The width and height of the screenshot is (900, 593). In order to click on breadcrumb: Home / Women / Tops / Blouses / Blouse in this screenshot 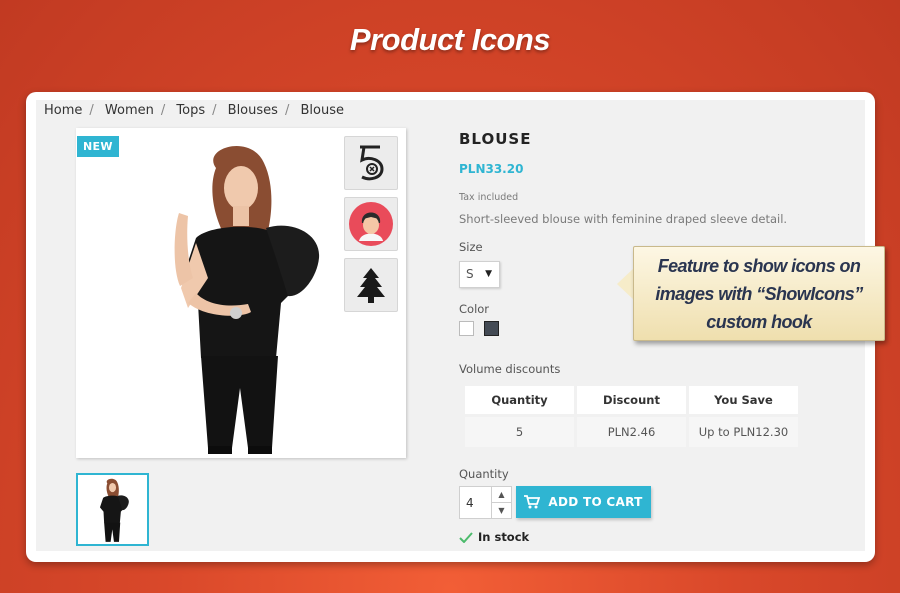, I will do `click(194, 110)`.